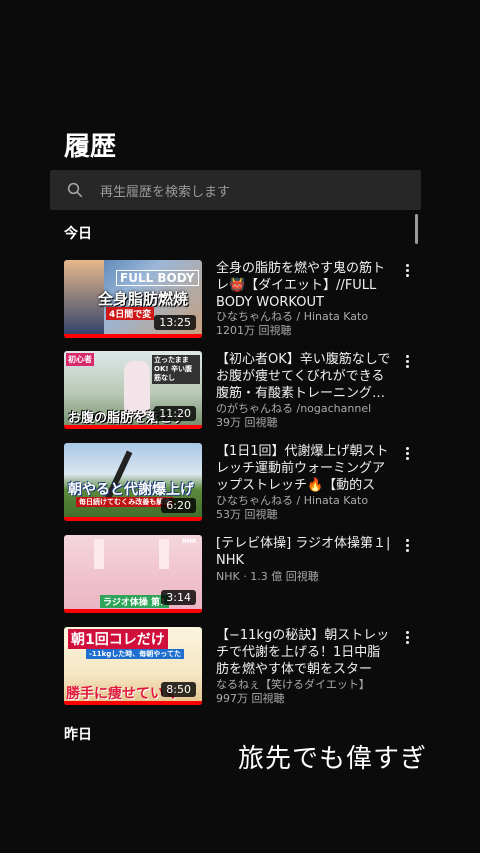 This screenshot has width=480, height=853. What do you see at coordinates (157, 278) in the screenshot?
I see `thumbnail-text: FULL BODY` at bounding box center [157, 278].